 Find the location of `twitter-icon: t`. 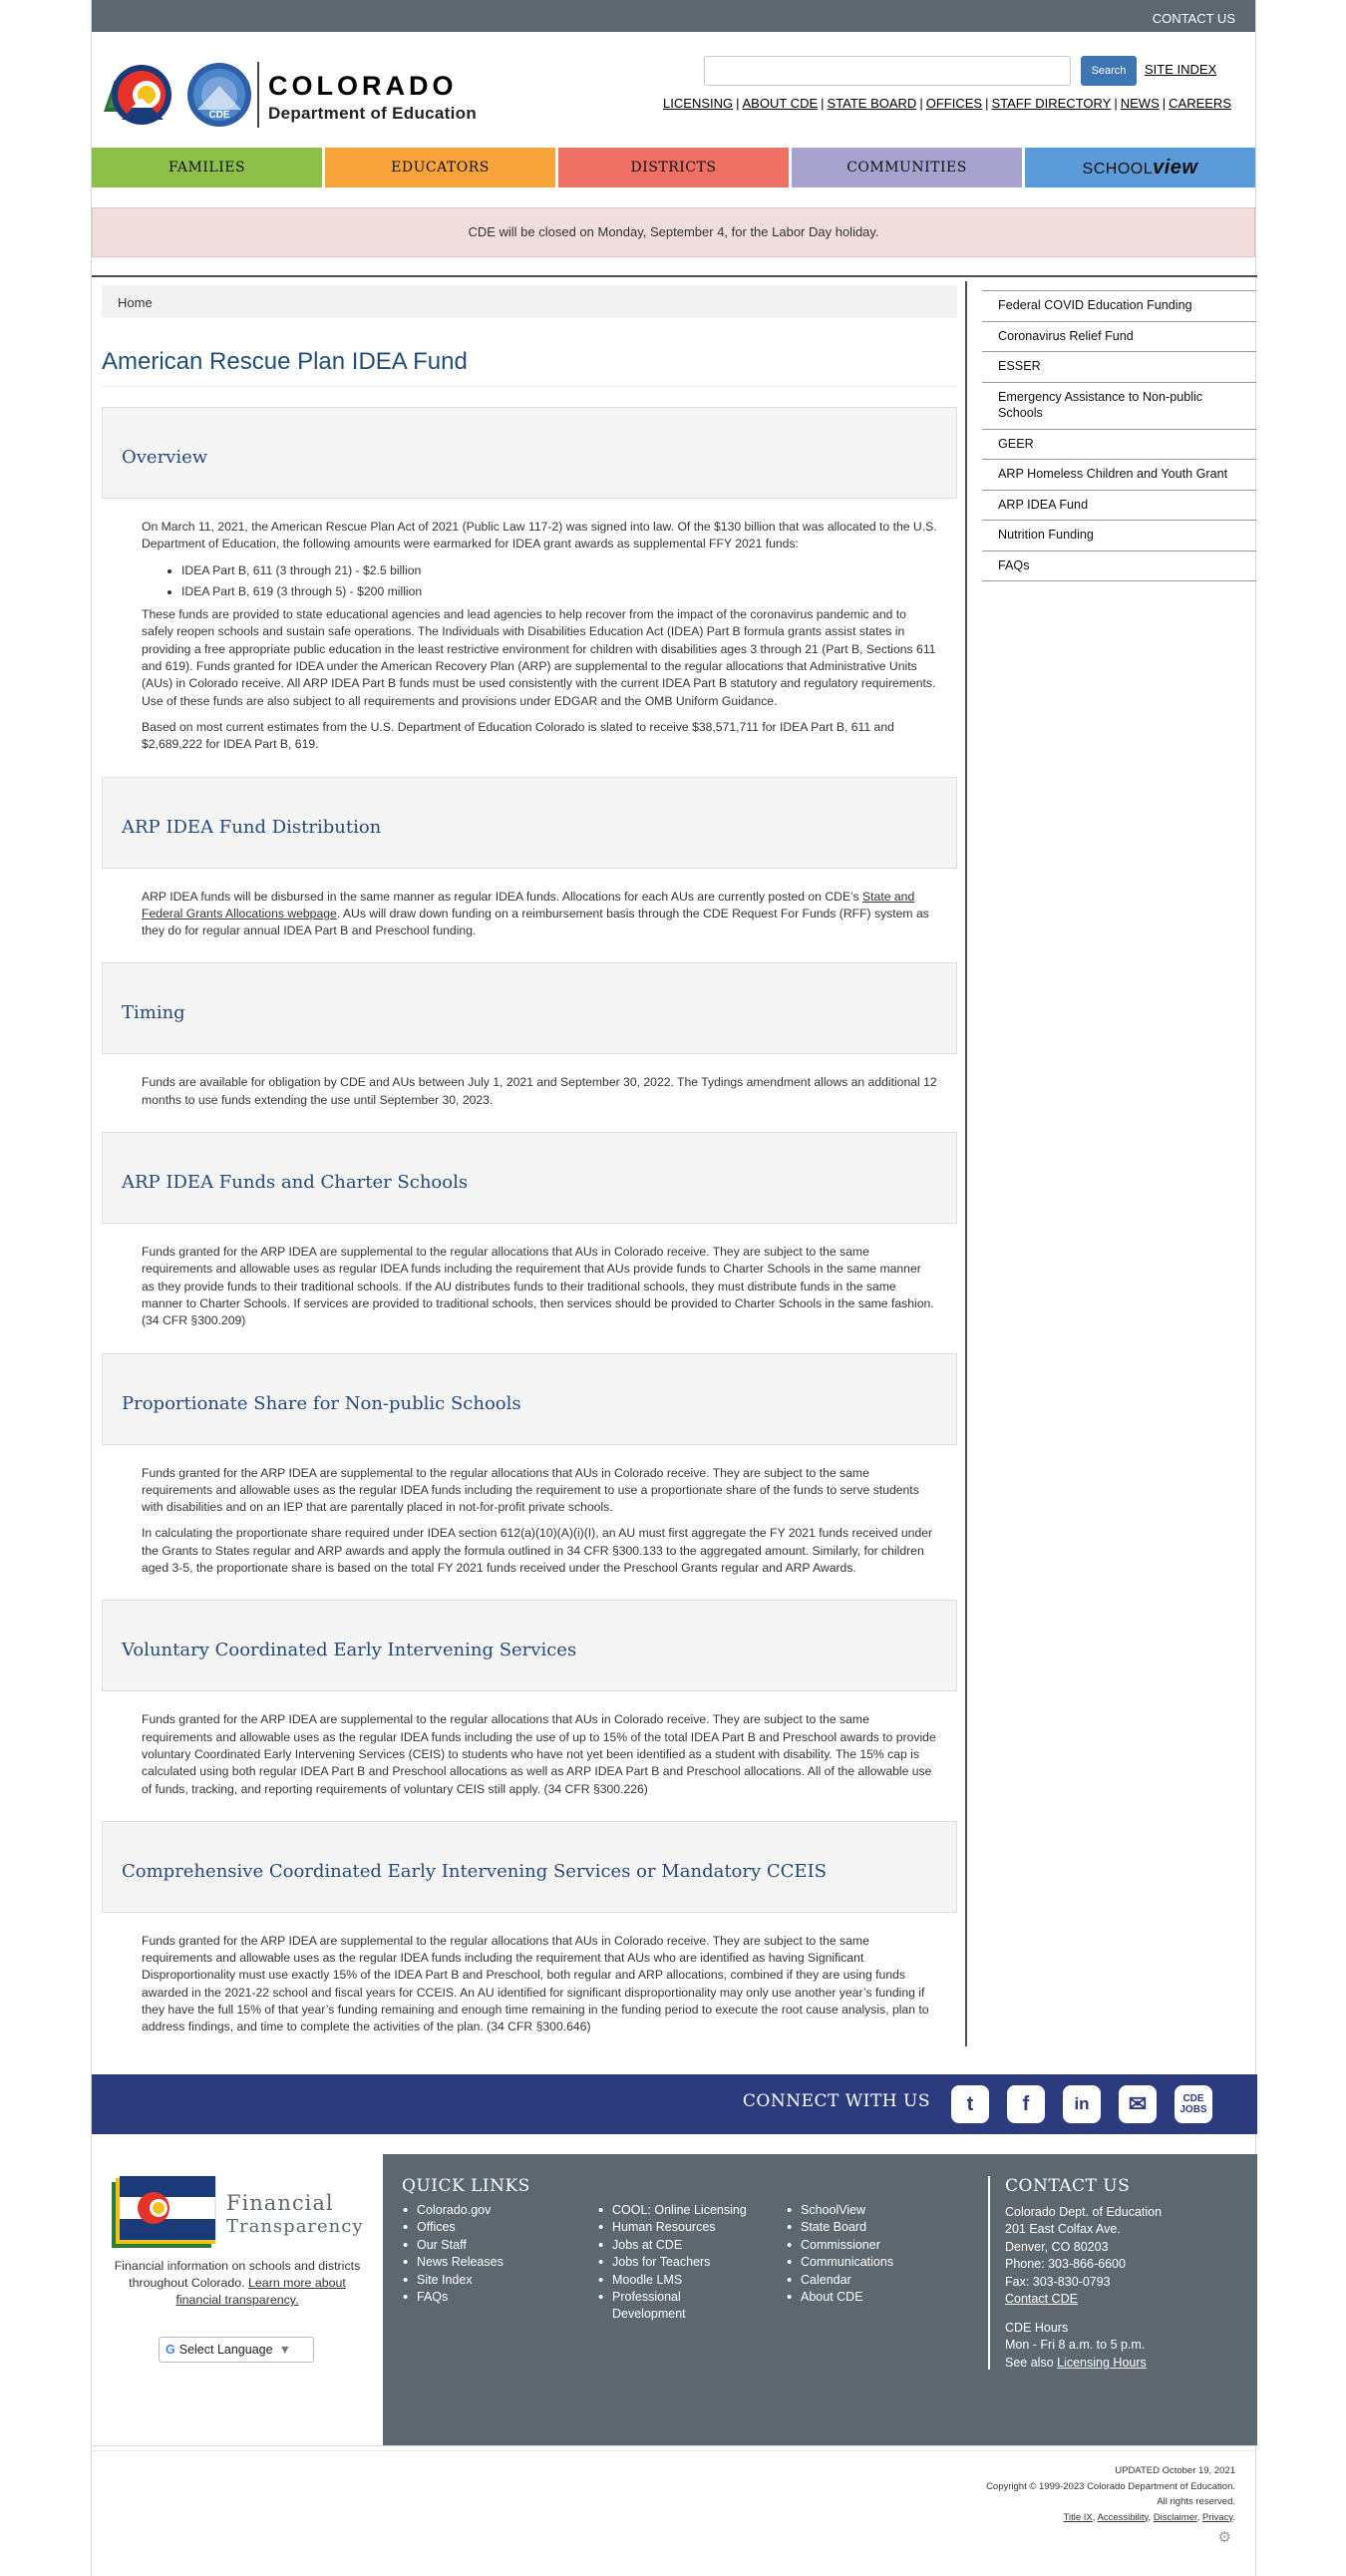

twitter-icon: t is located at coordinates (970, 2104).